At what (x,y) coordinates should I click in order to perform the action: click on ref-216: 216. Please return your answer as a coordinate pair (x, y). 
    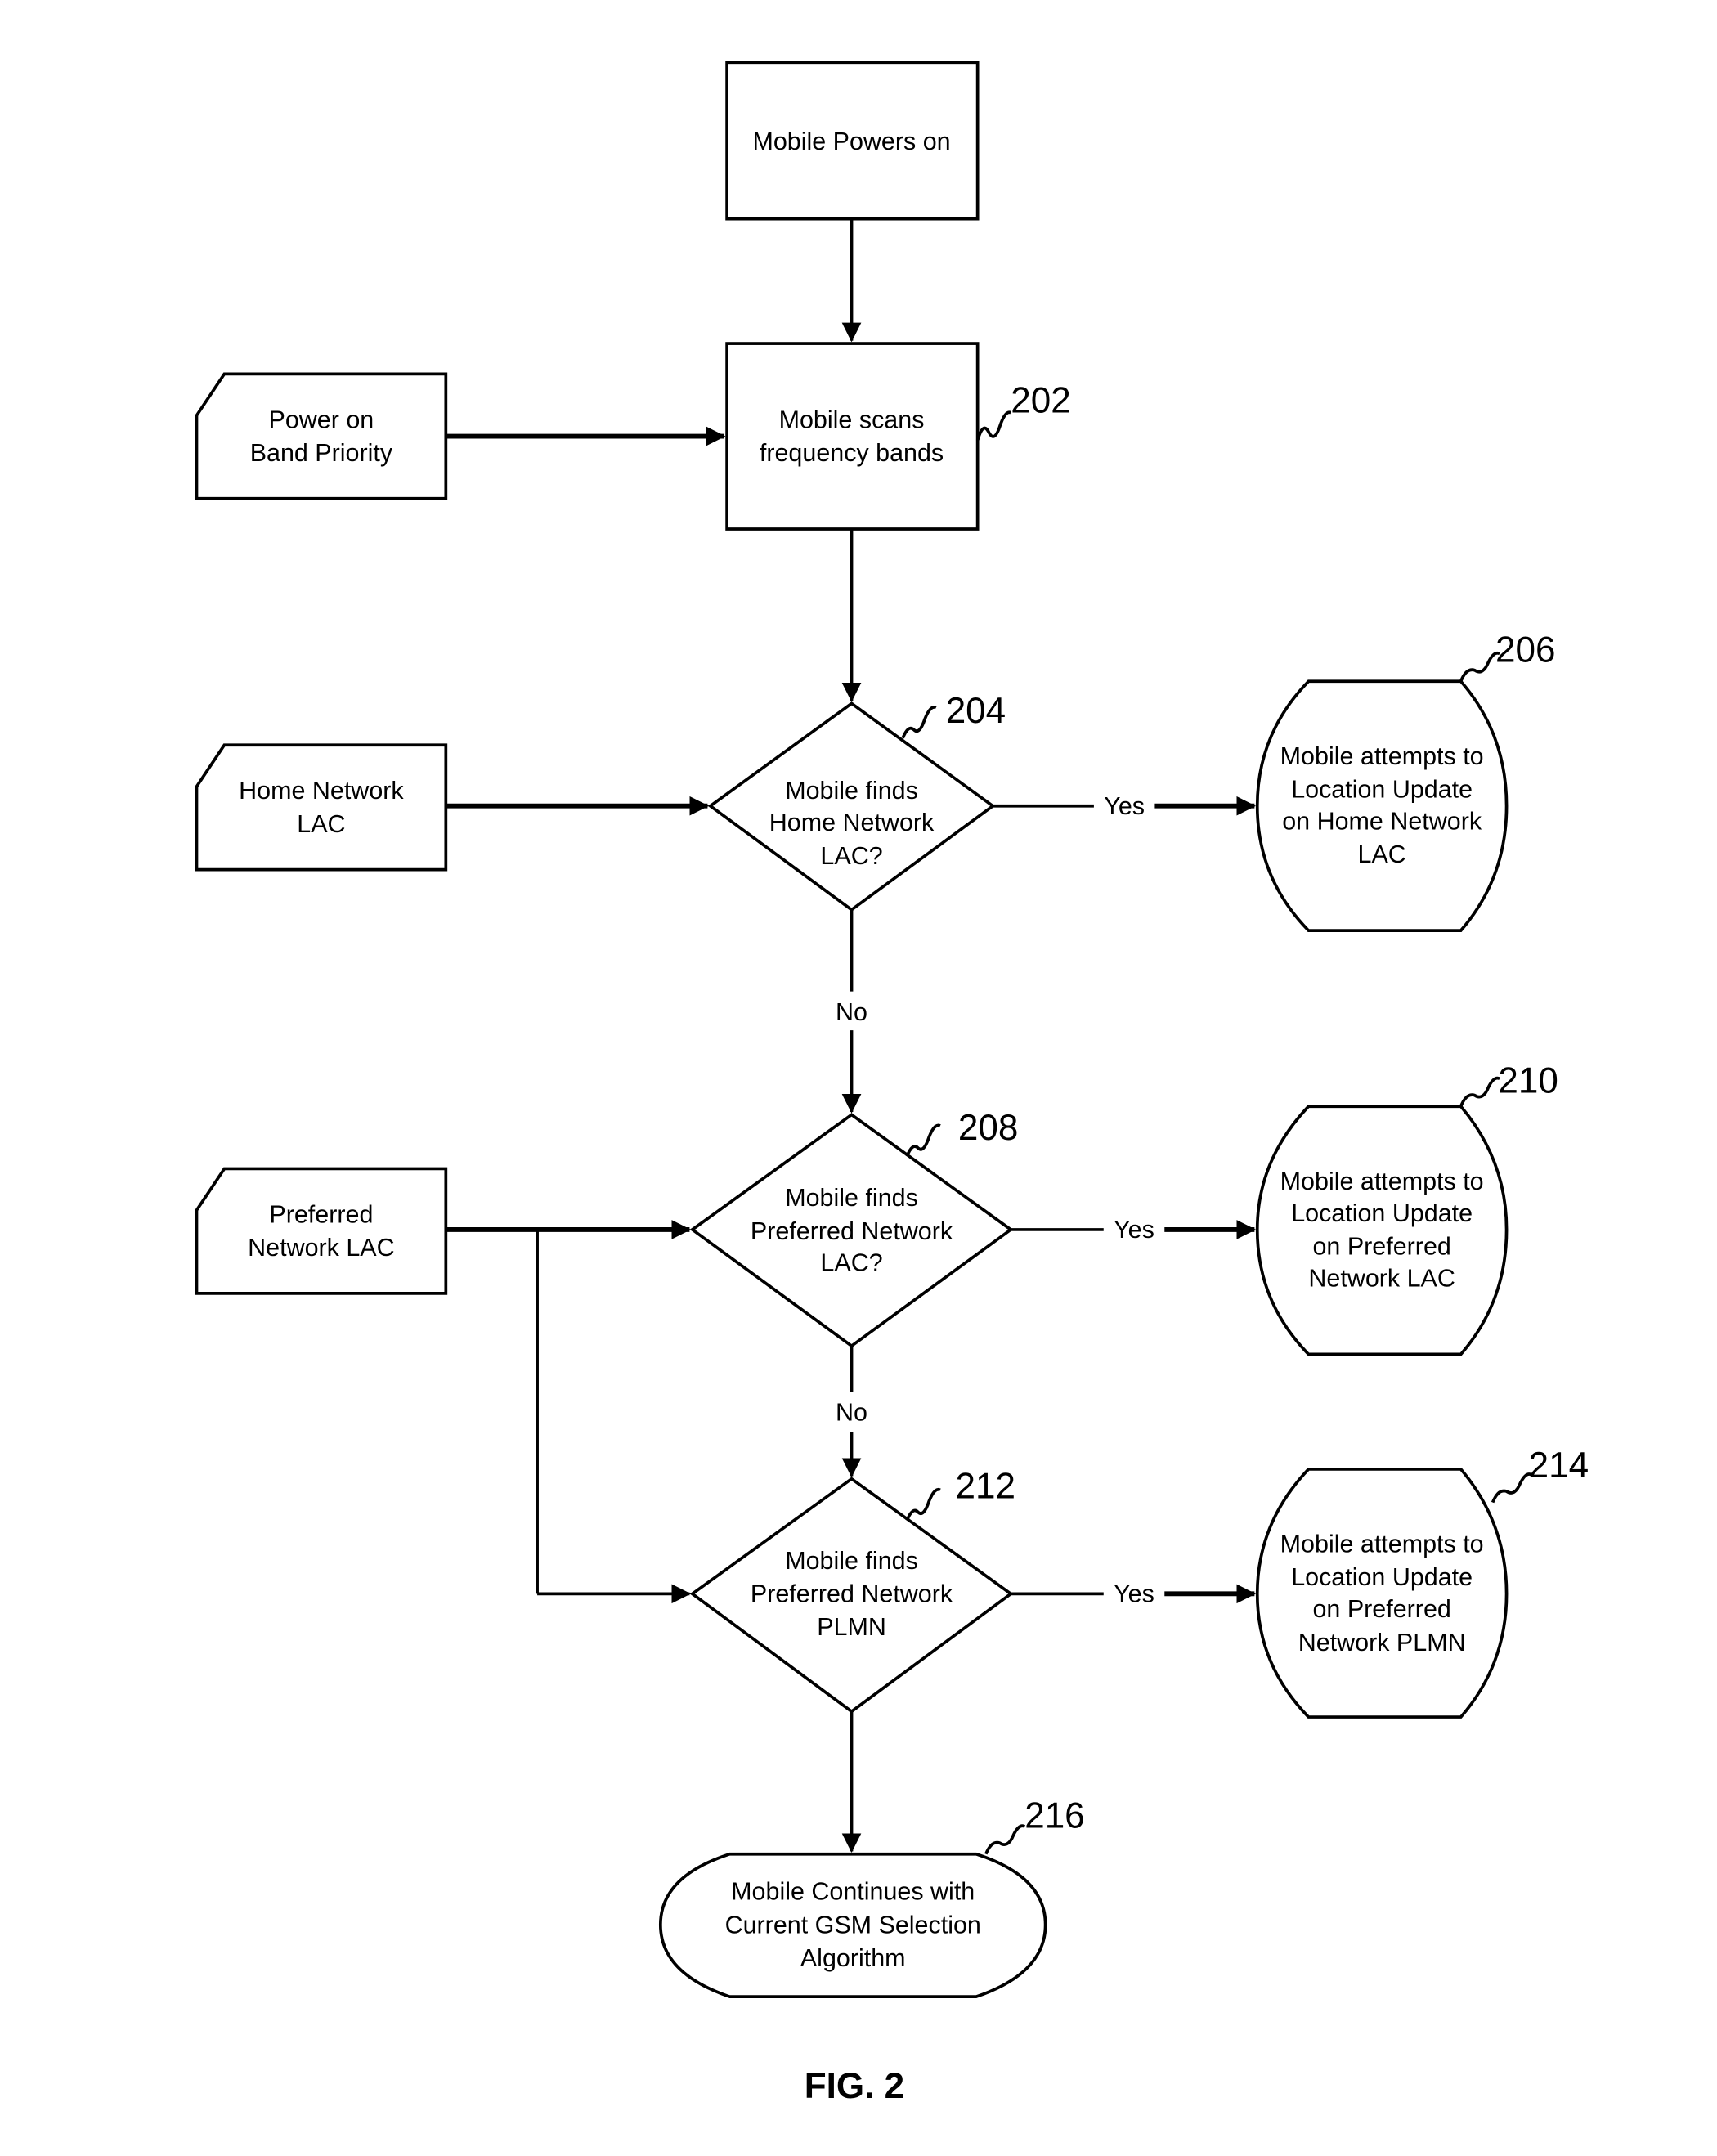
    Looking at the image, I should click on (1054, 1816).